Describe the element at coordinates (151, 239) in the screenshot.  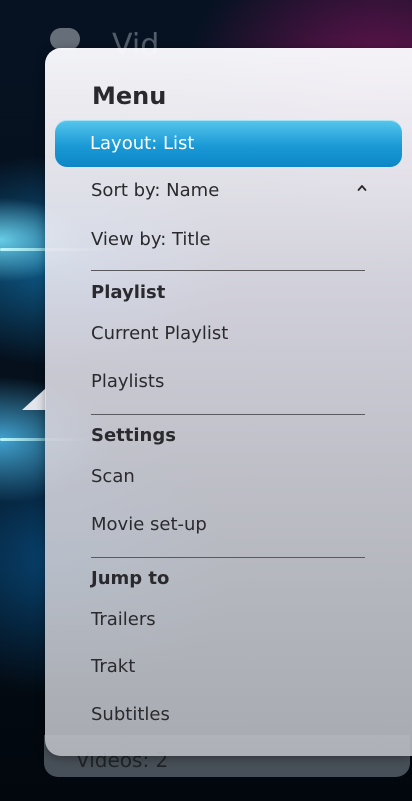
I see `menu-item-view-by: View by: Title` at that location.